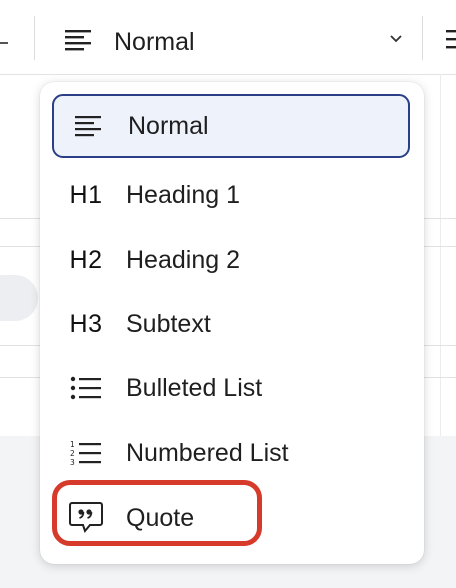 The width and height of the screenshot is (456, 588). Describe the element at coordinates (168, 125) in the screenshot. I see `menu-item-label: Normal` at that location.